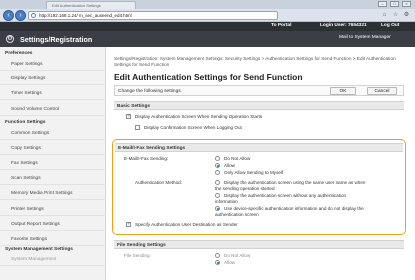  I want to click on file-allow-radio, so click(217, 262).